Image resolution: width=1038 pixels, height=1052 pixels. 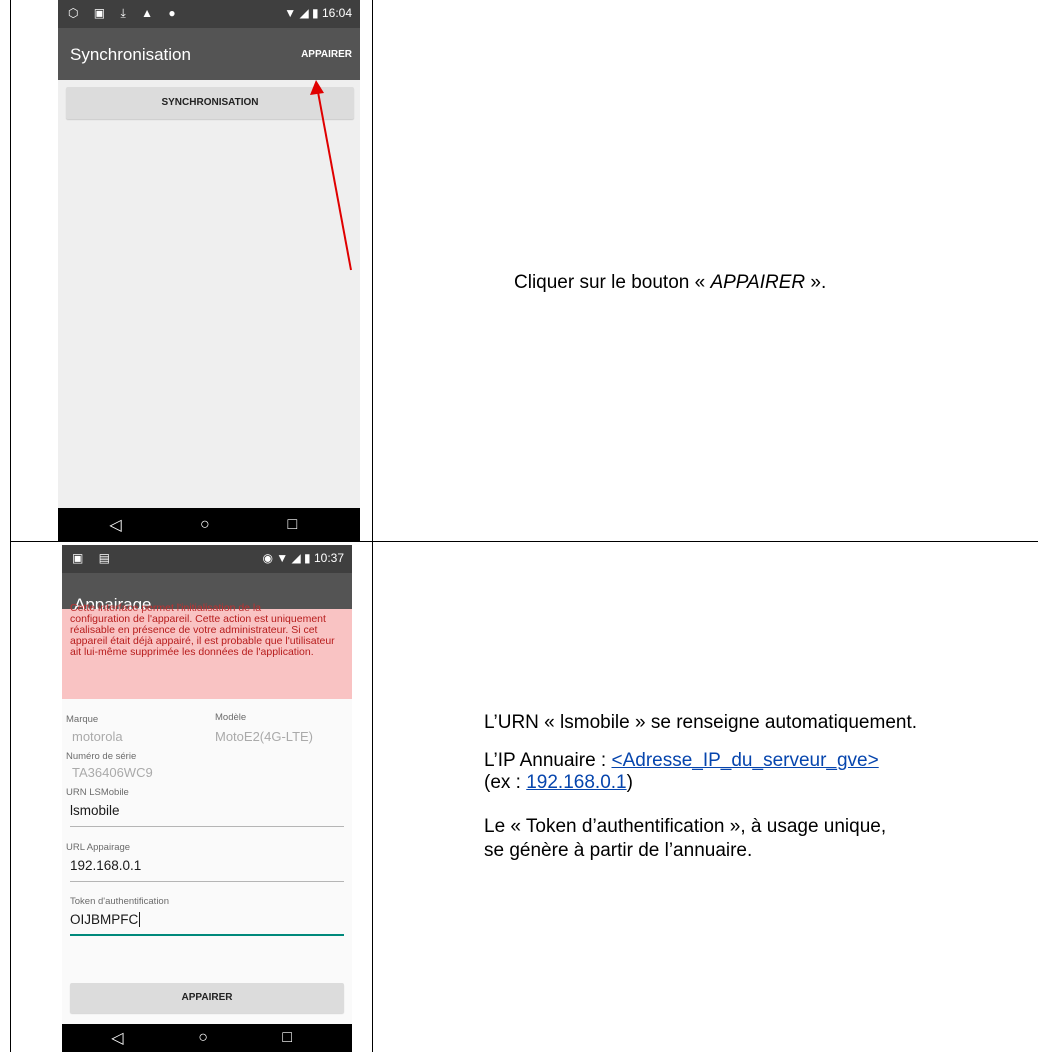 I want to click on ex-suffix: ), so click(x=629, y=782).